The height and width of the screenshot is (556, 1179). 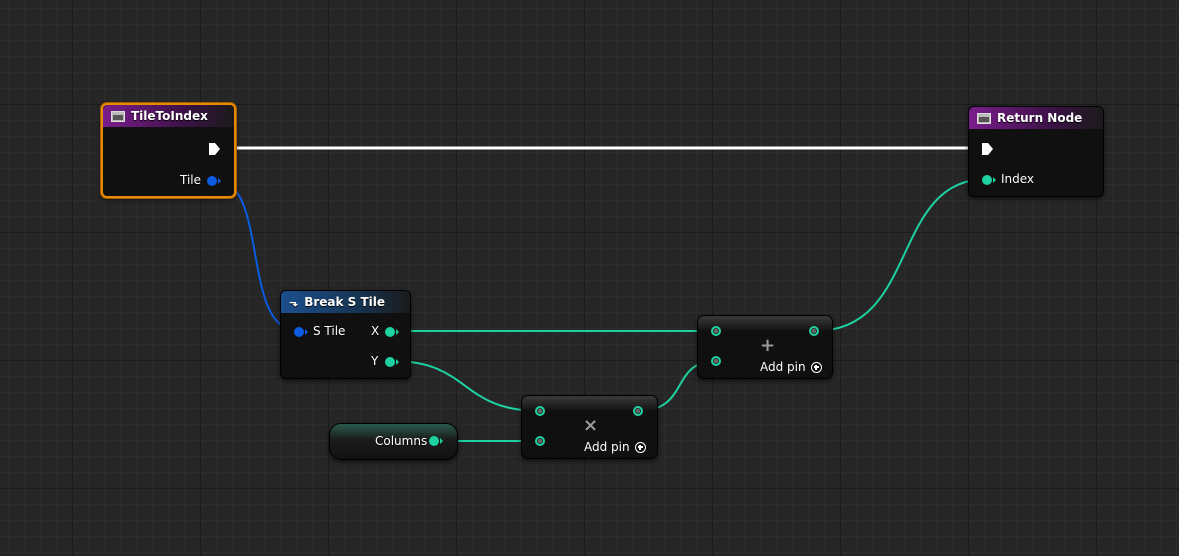 What do you see at coordinates (607, 447) in the screenshot?
I see `multiply-add-pin-label: Add pin` at bounding box center [607, 447].